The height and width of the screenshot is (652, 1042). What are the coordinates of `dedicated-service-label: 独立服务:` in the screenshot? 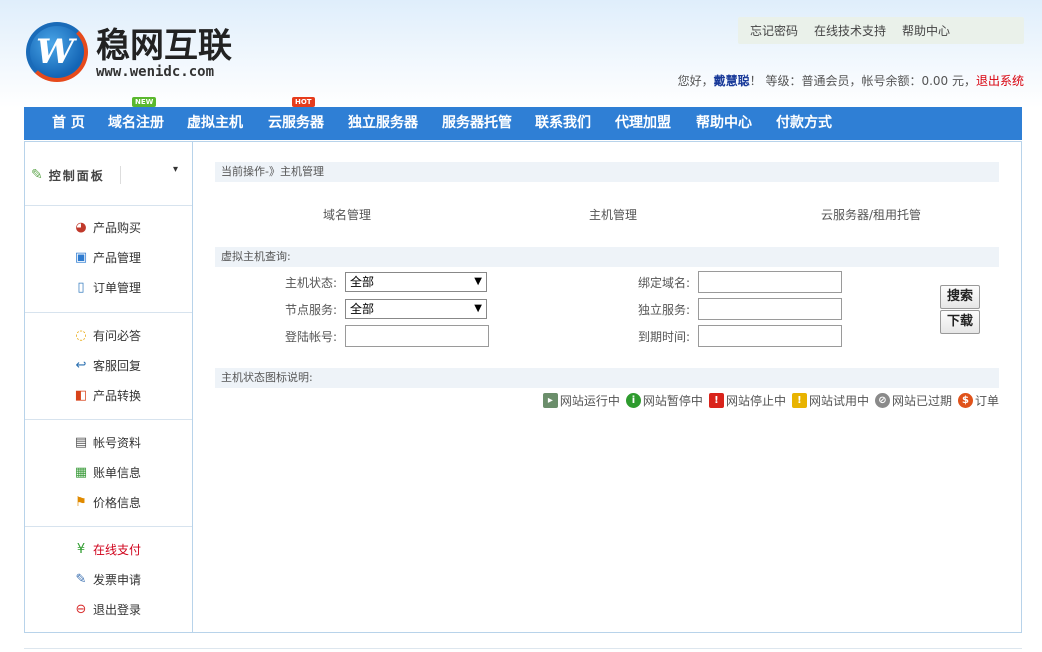 It's located at (663, 310).